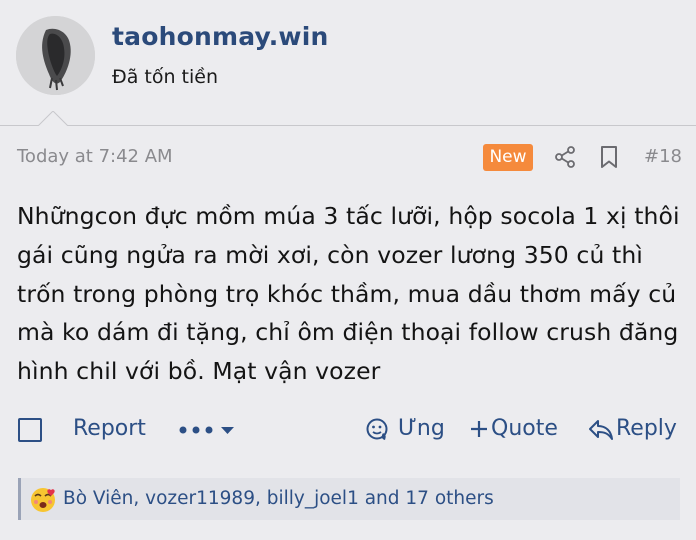  I want to click on more-menu-button, so click(209, 430).